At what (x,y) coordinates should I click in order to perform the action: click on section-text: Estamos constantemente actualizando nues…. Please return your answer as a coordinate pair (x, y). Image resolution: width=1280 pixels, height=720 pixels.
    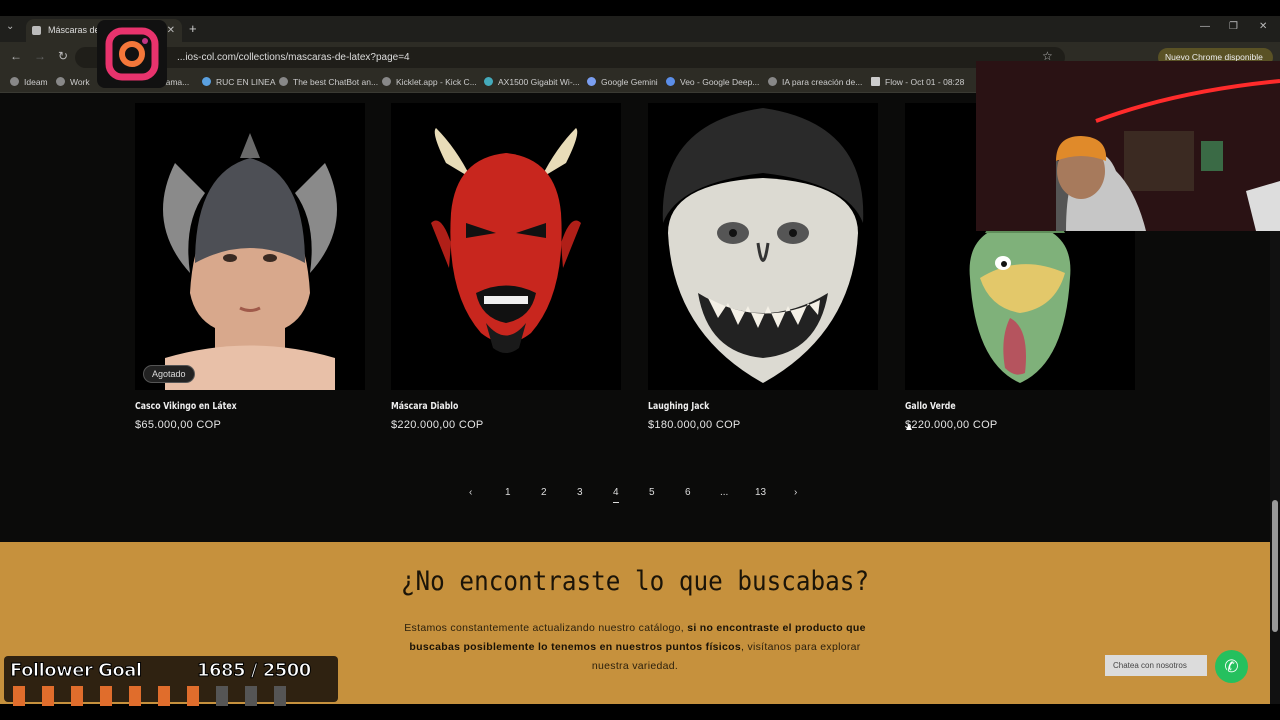
    Looking at the image, I should click on (635, 647).